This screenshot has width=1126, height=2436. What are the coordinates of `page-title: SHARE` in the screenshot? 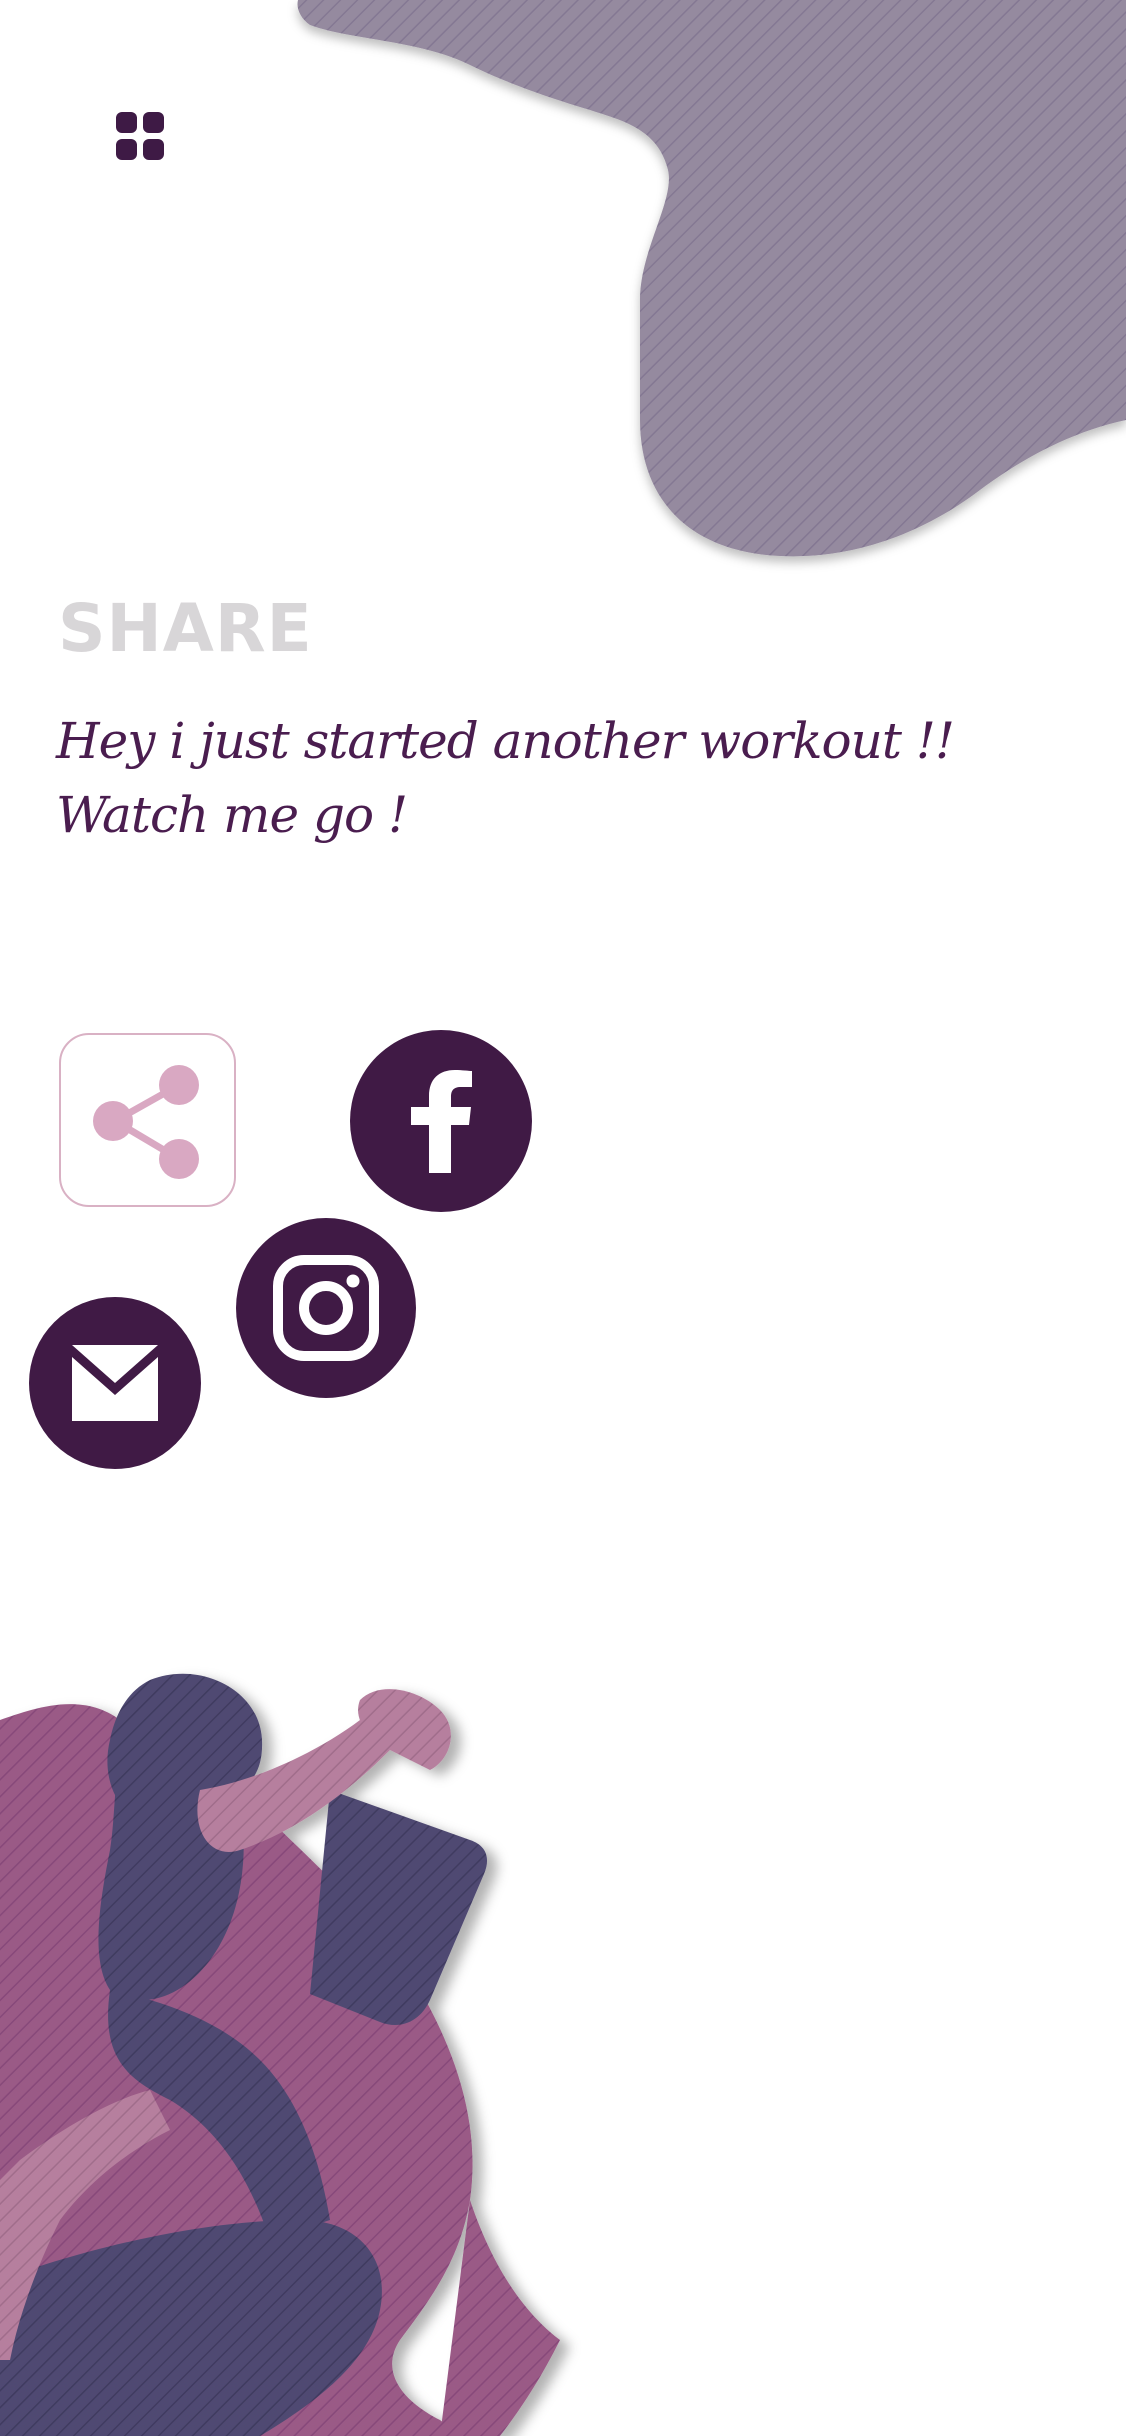 It's located at (185, 628).